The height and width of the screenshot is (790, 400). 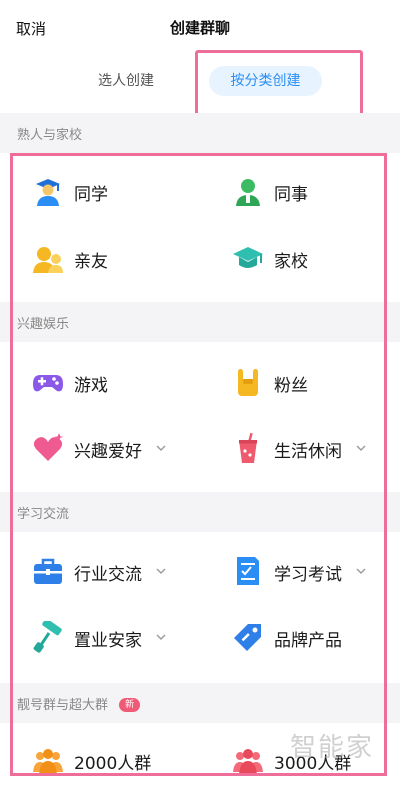 What do you see at coordinates (200, 512) in the screenshot?
I see `section-header-learning: 学习交流` at bounding box center [200, 512].